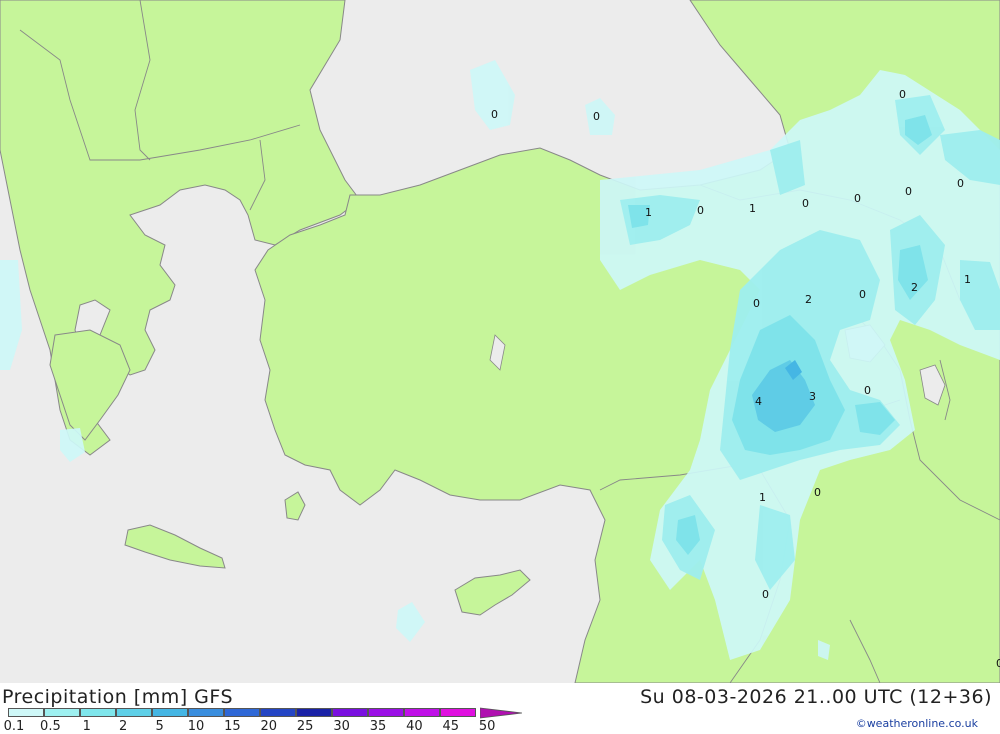  What do you see at coordinates (14, 726) in the screenshot?
I see `legend-label: 0.1` at bounding box center [14, 726].